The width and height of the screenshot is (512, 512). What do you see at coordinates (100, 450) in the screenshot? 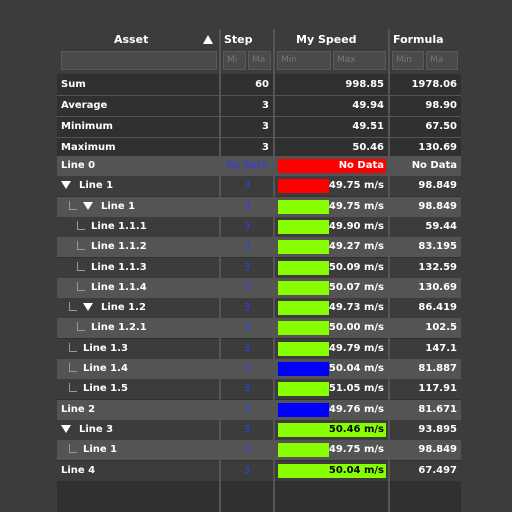
I see `asset-label: Line 1` at bounding box center [100, 450].